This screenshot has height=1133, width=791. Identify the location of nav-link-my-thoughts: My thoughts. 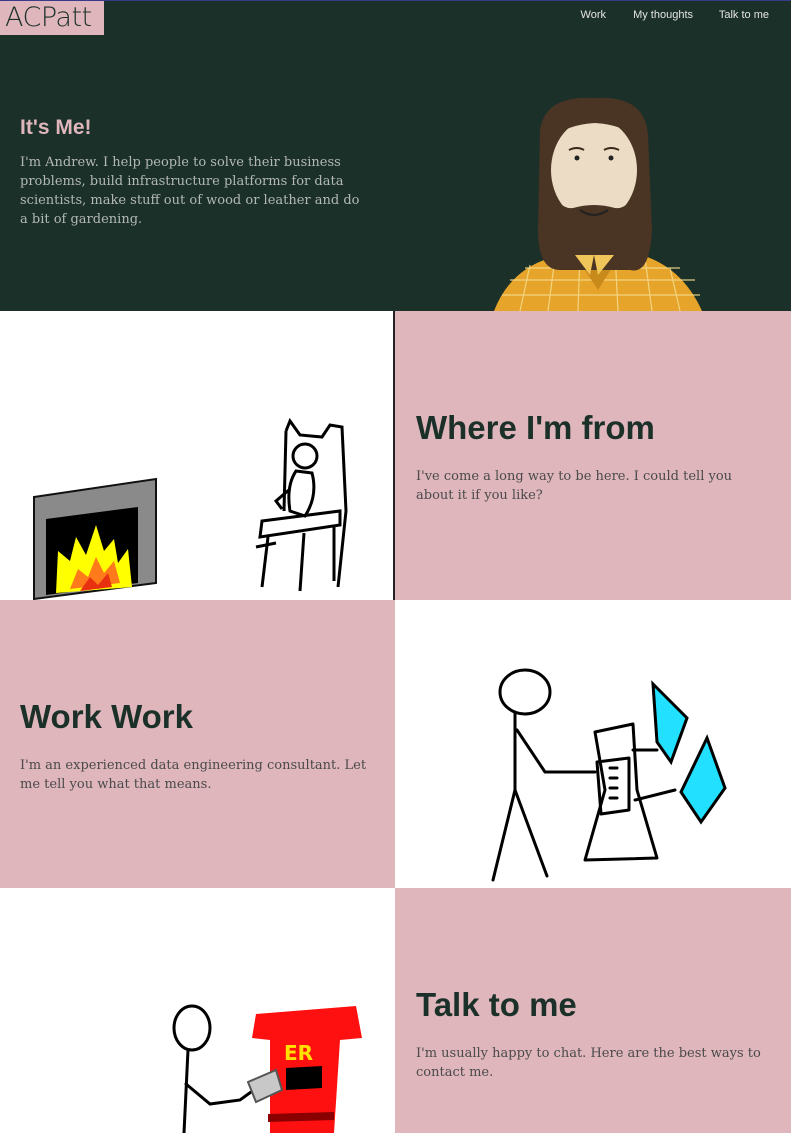
(663, 15).